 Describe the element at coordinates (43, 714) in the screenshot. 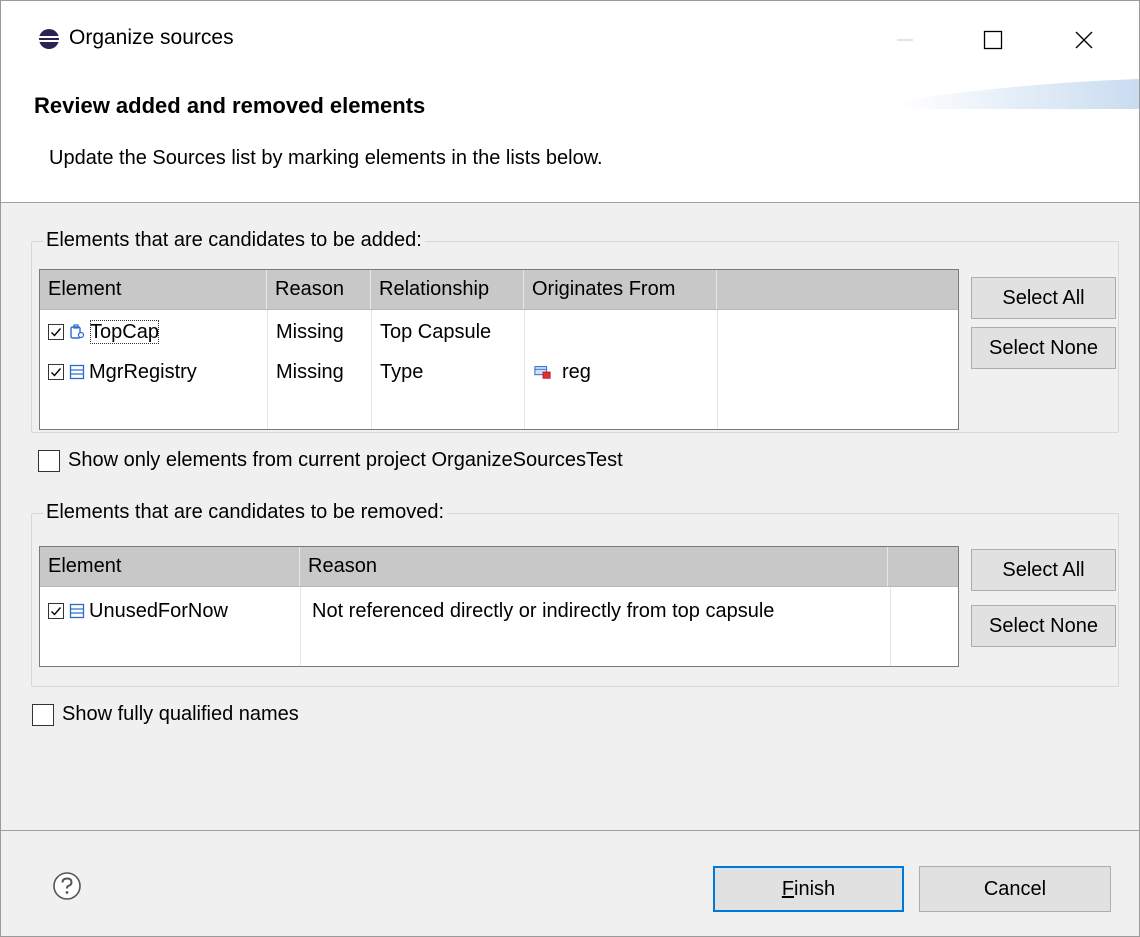

I see `show-qualified-names-checkbox` at that location.